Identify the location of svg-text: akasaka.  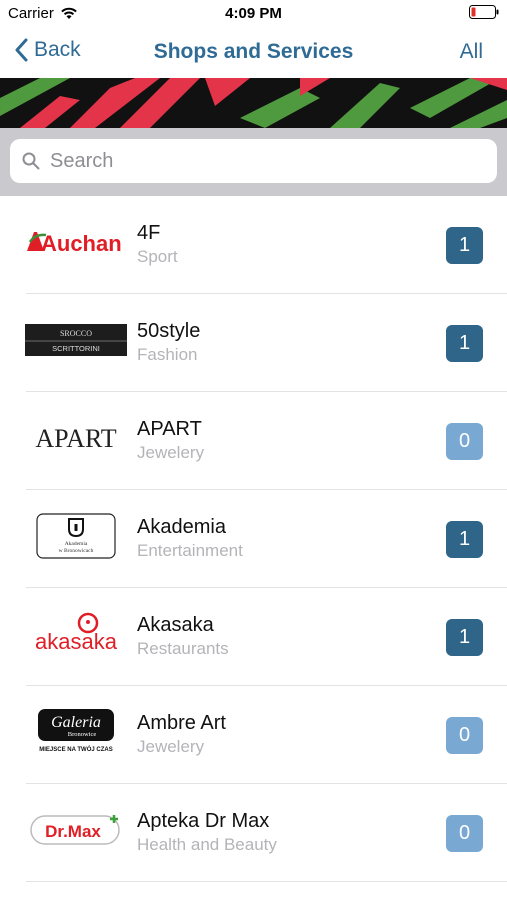
(76, 641).